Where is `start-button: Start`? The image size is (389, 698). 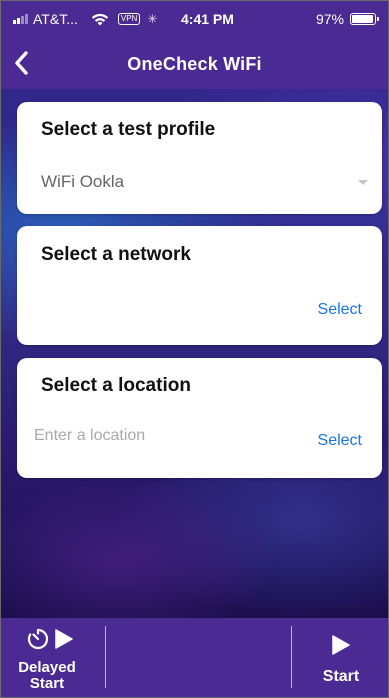 start-button: Start is located at coordinates (340, 657).